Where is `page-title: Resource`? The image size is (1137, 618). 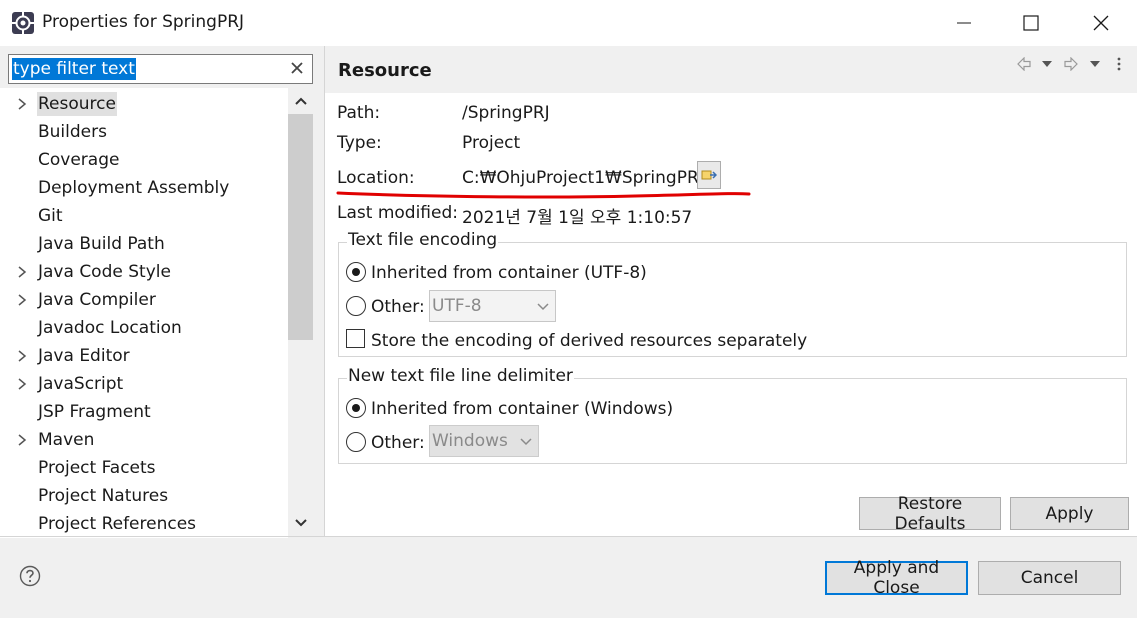
page-title: Resource is located at coordinates (385, 70).